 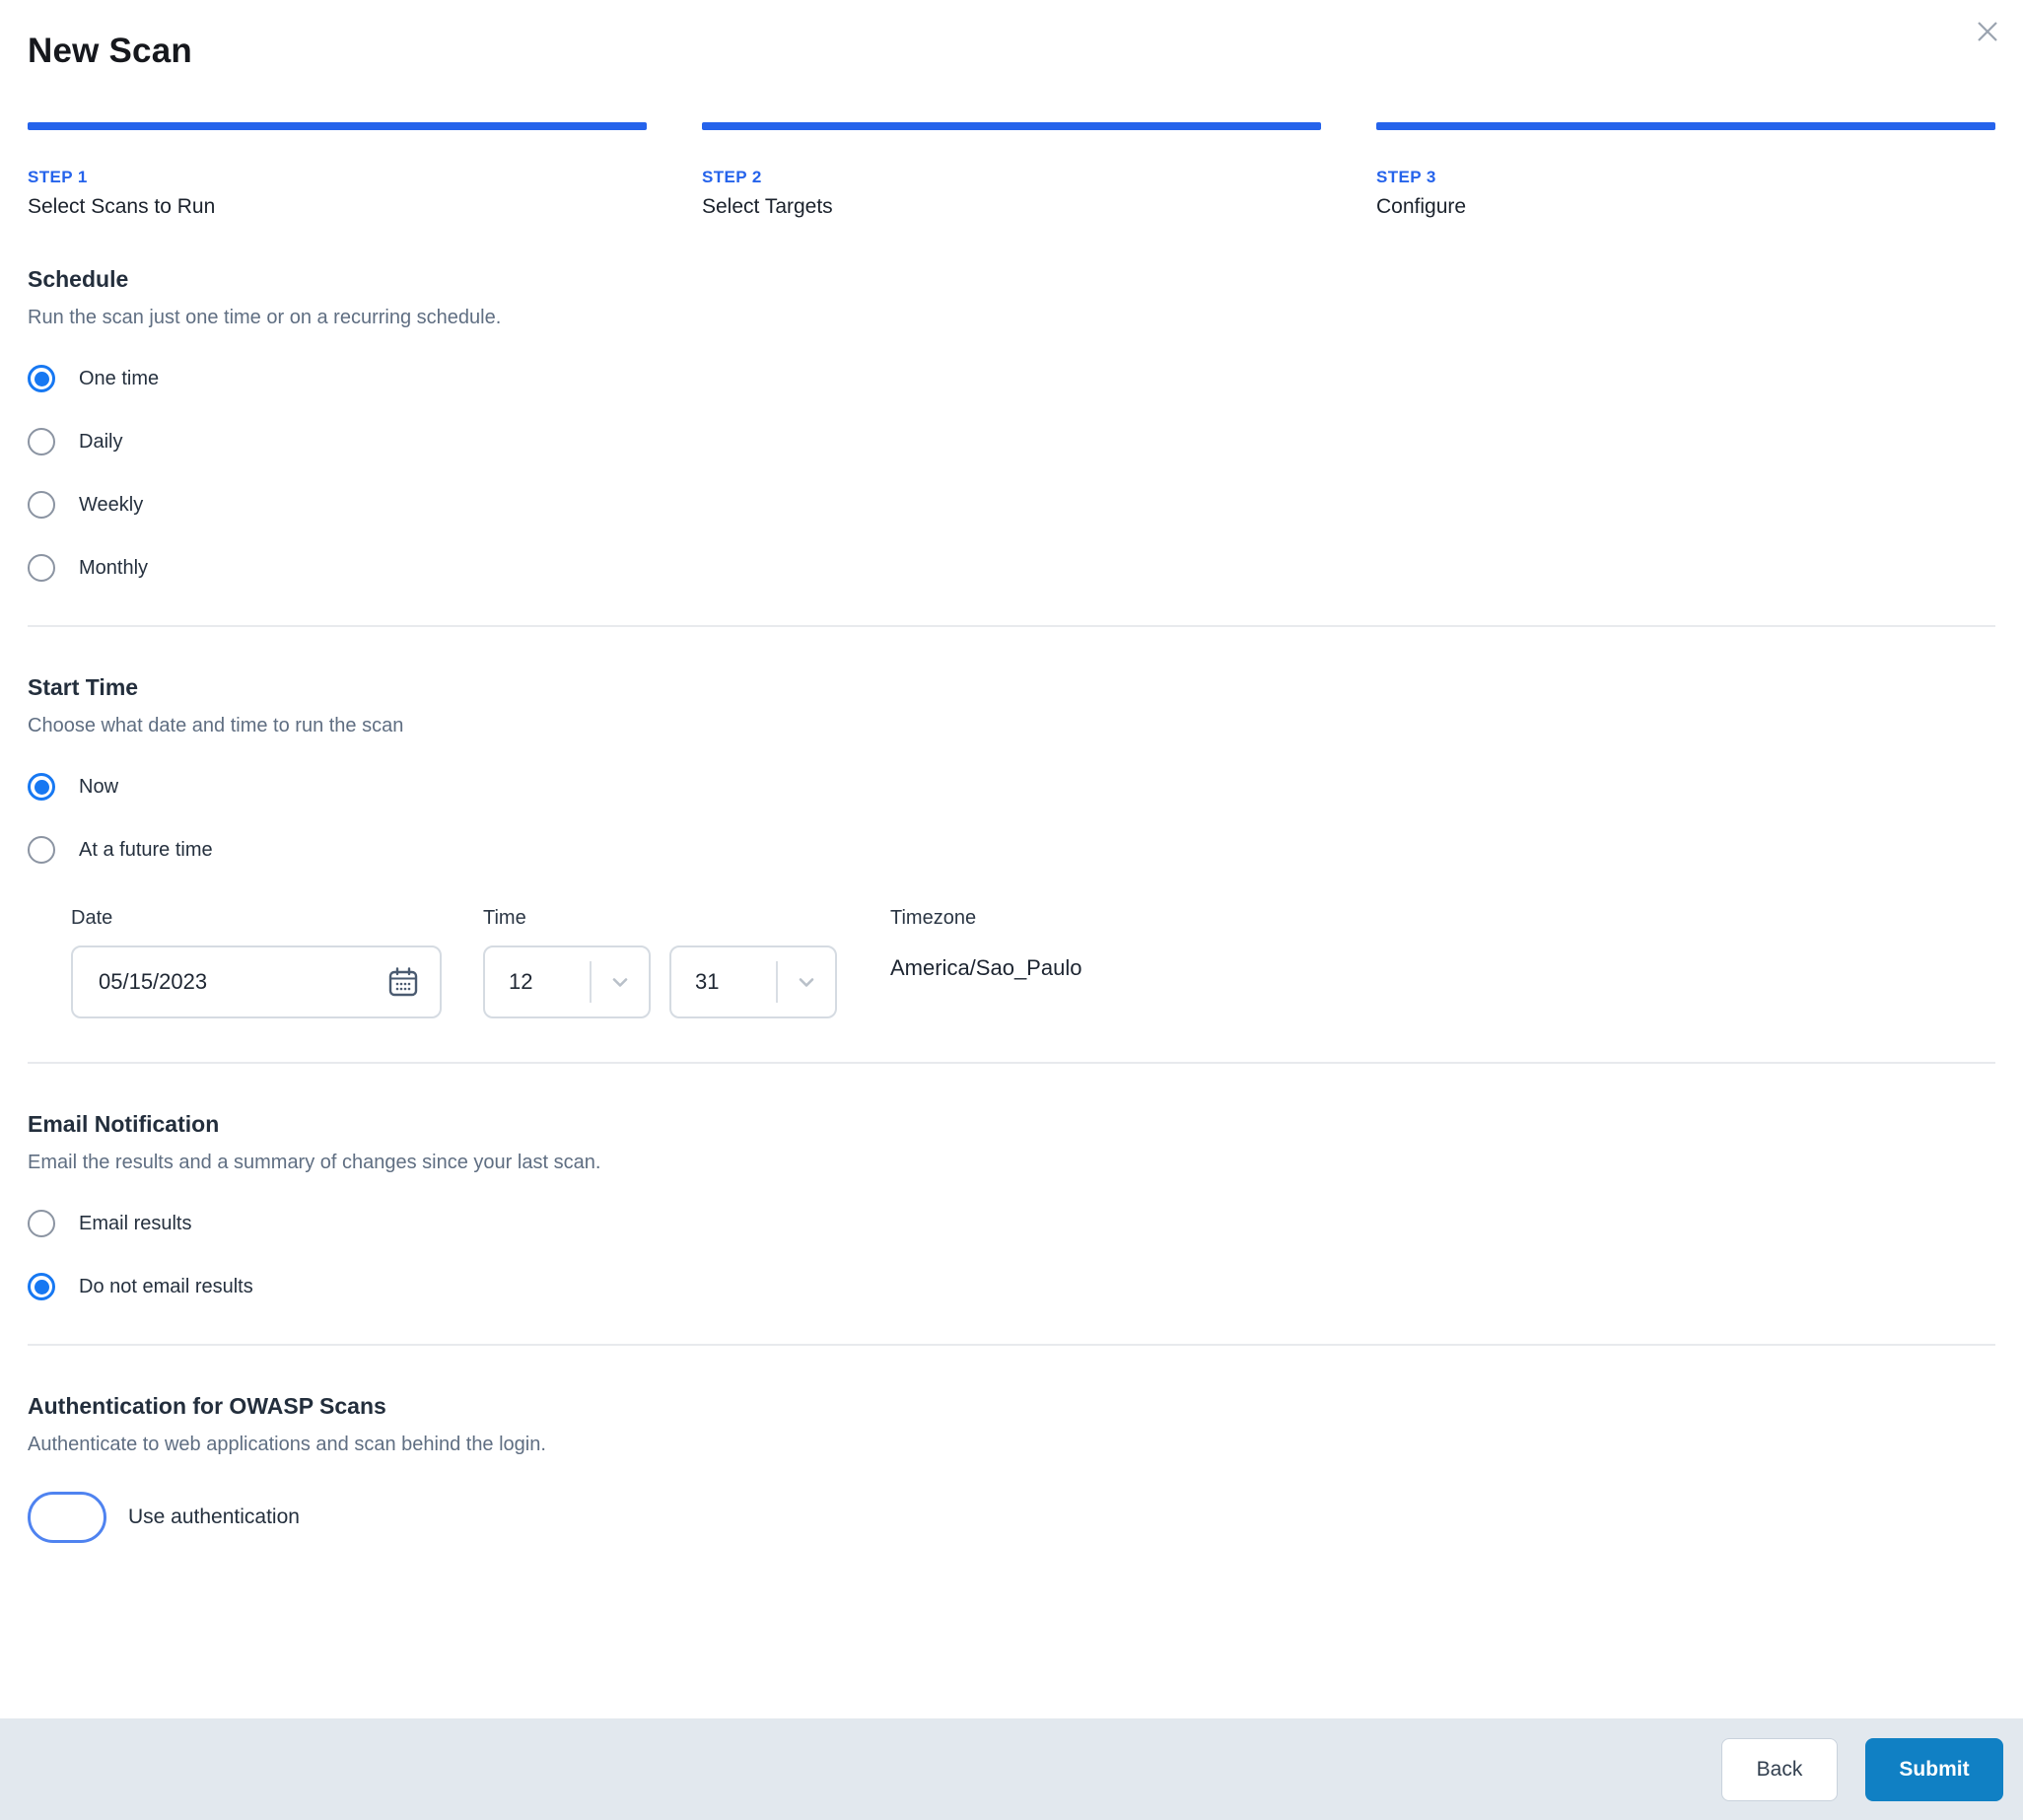 I want to click on date-group: Date 05/15/2023, so click(x=256, y=962).